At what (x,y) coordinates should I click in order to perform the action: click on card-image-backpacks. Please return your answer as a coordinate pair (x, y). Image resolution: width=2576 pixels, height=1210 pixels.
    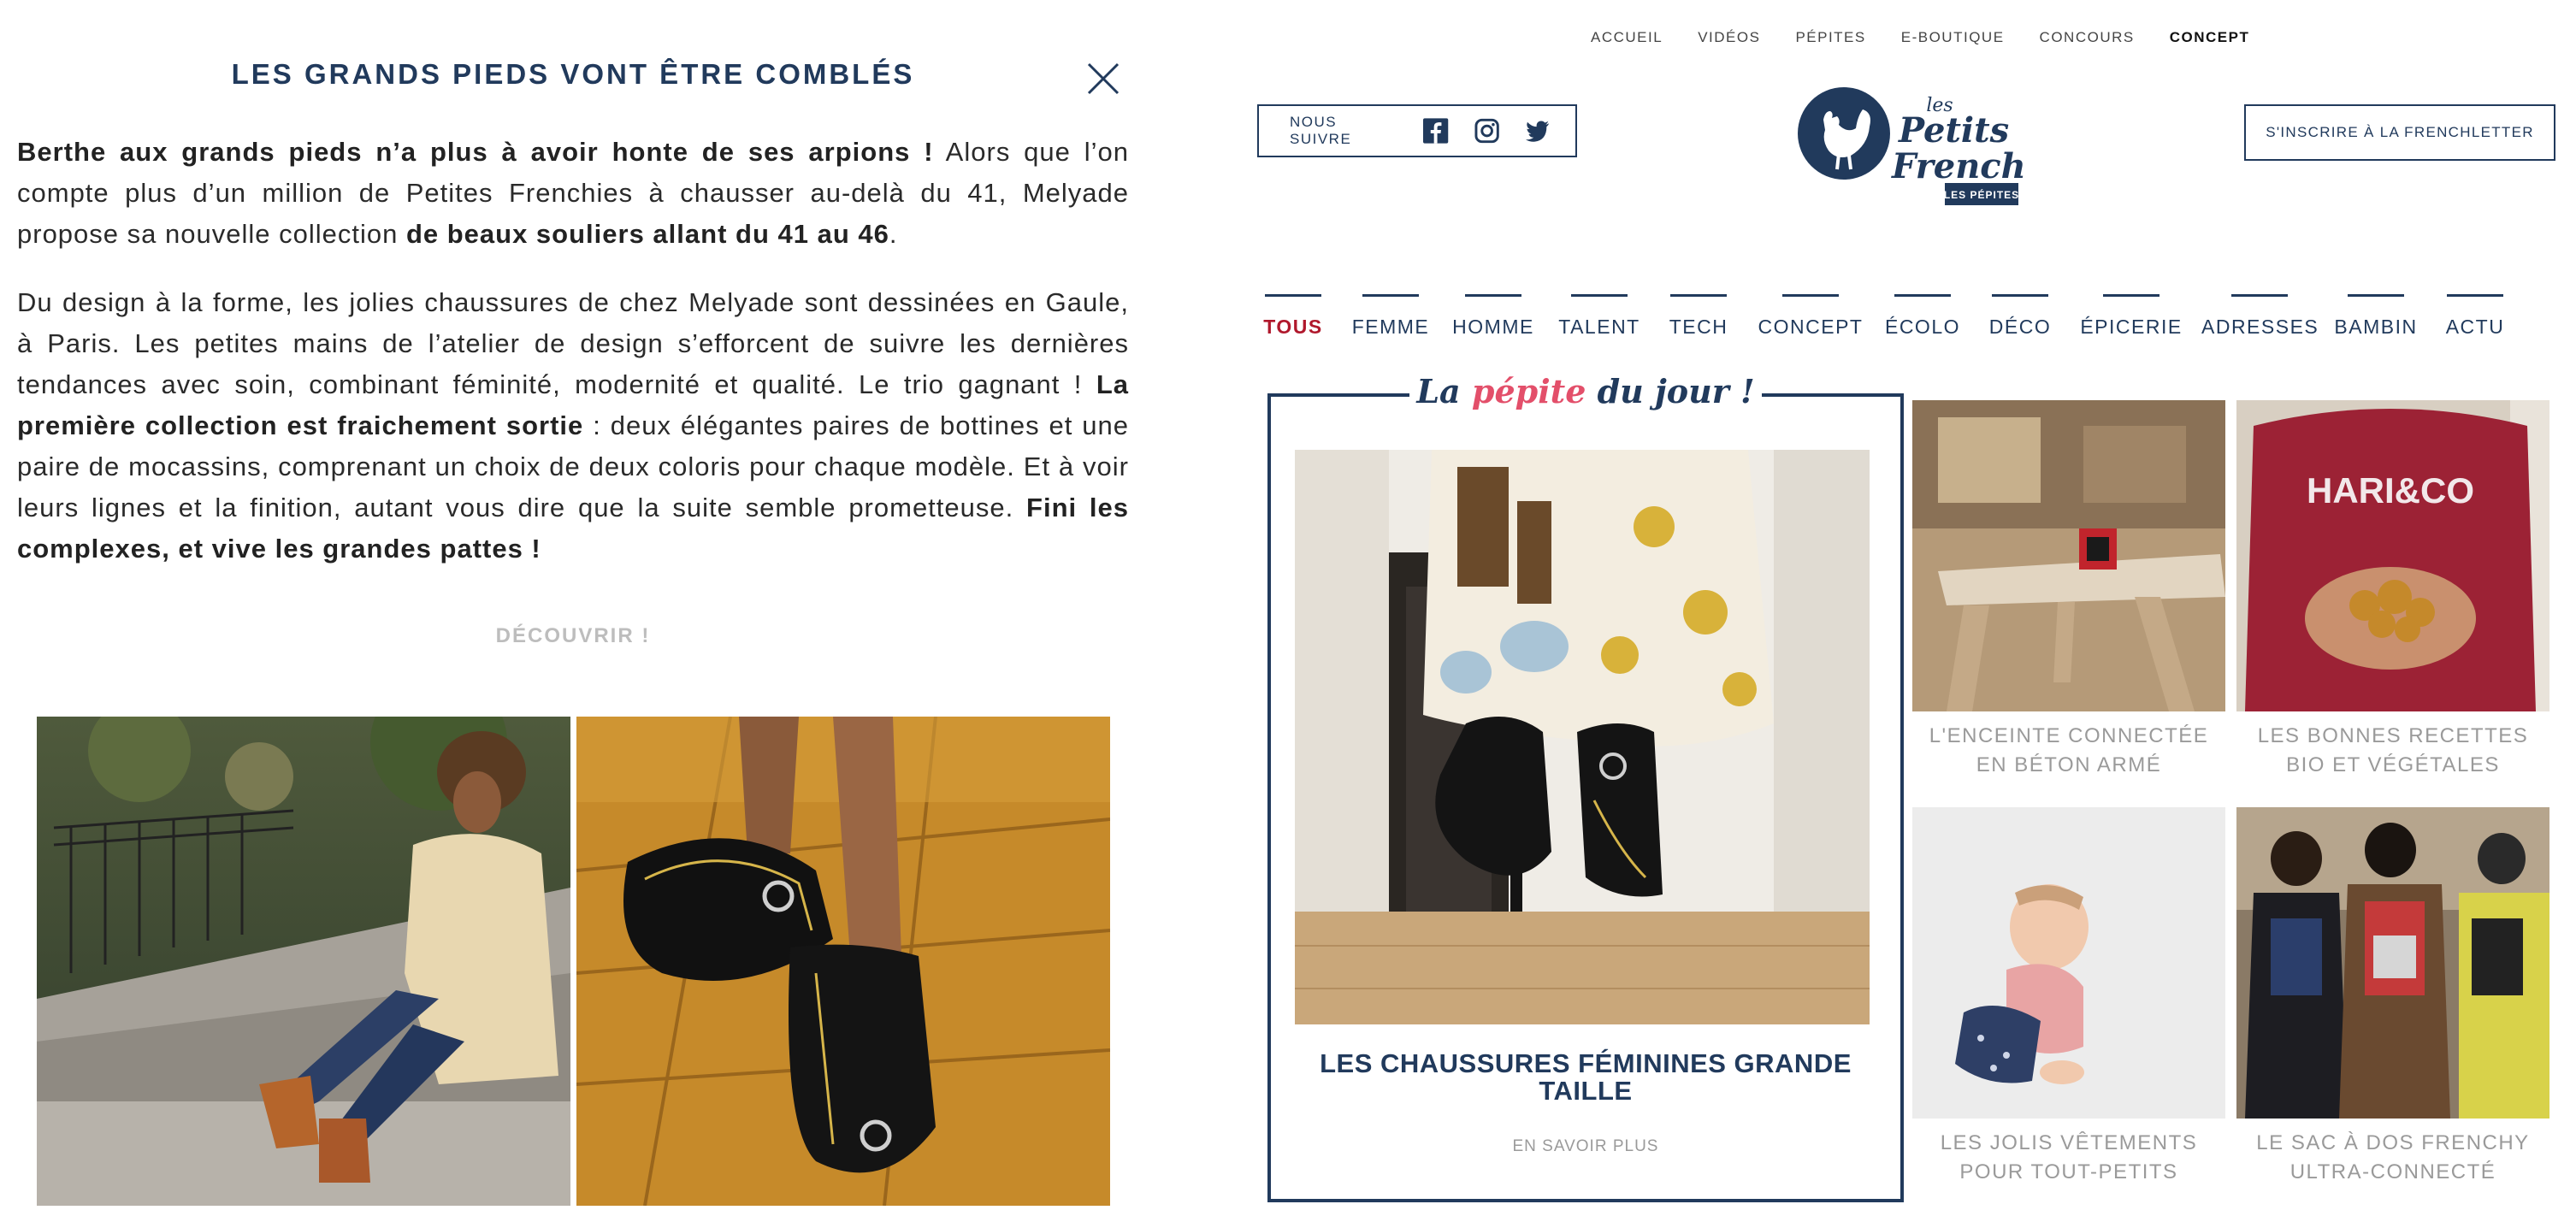
    Looking at the image, I should click on (2392, 963).